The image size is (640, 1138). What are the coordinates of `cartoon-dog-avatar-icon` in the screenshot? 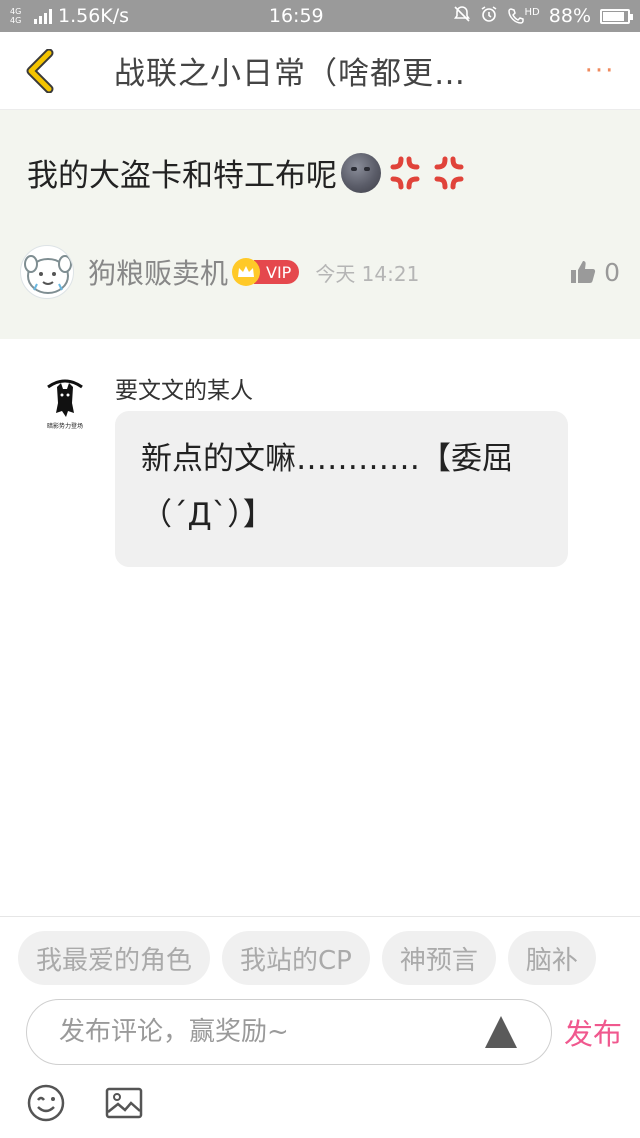 It's located at (48, 274).